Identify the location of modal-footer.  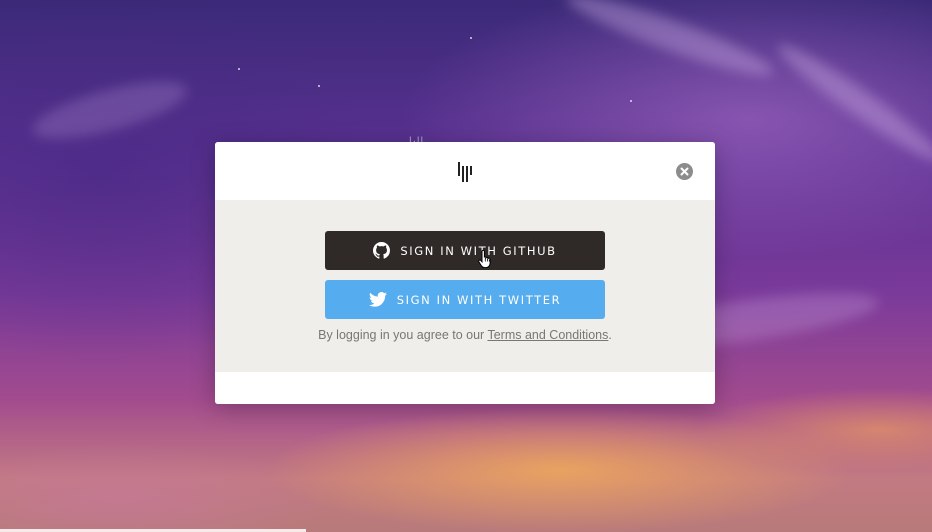
(465, 388).